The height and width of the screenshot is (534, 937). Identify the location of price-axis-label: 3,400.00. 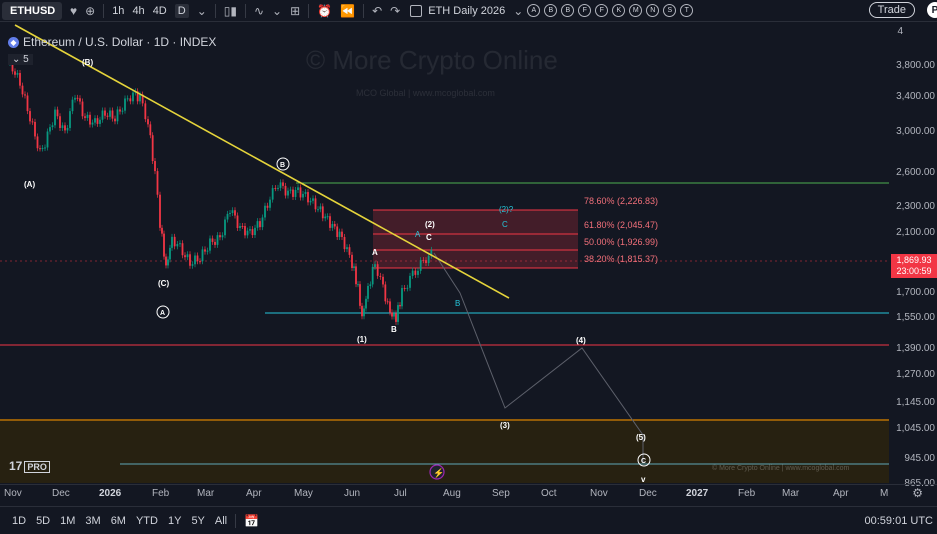
(915, 96).